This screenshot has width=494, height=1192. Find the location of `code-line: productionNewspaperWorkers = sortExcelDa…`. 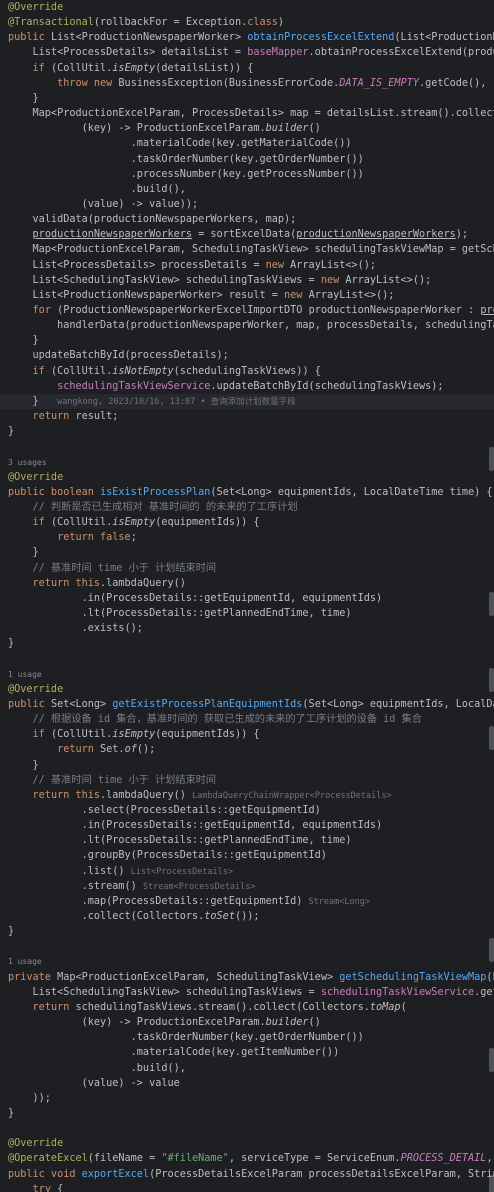

code-line: productionNewspaperWorkers = sortExcelDa… is located at coordinates (234, 234).